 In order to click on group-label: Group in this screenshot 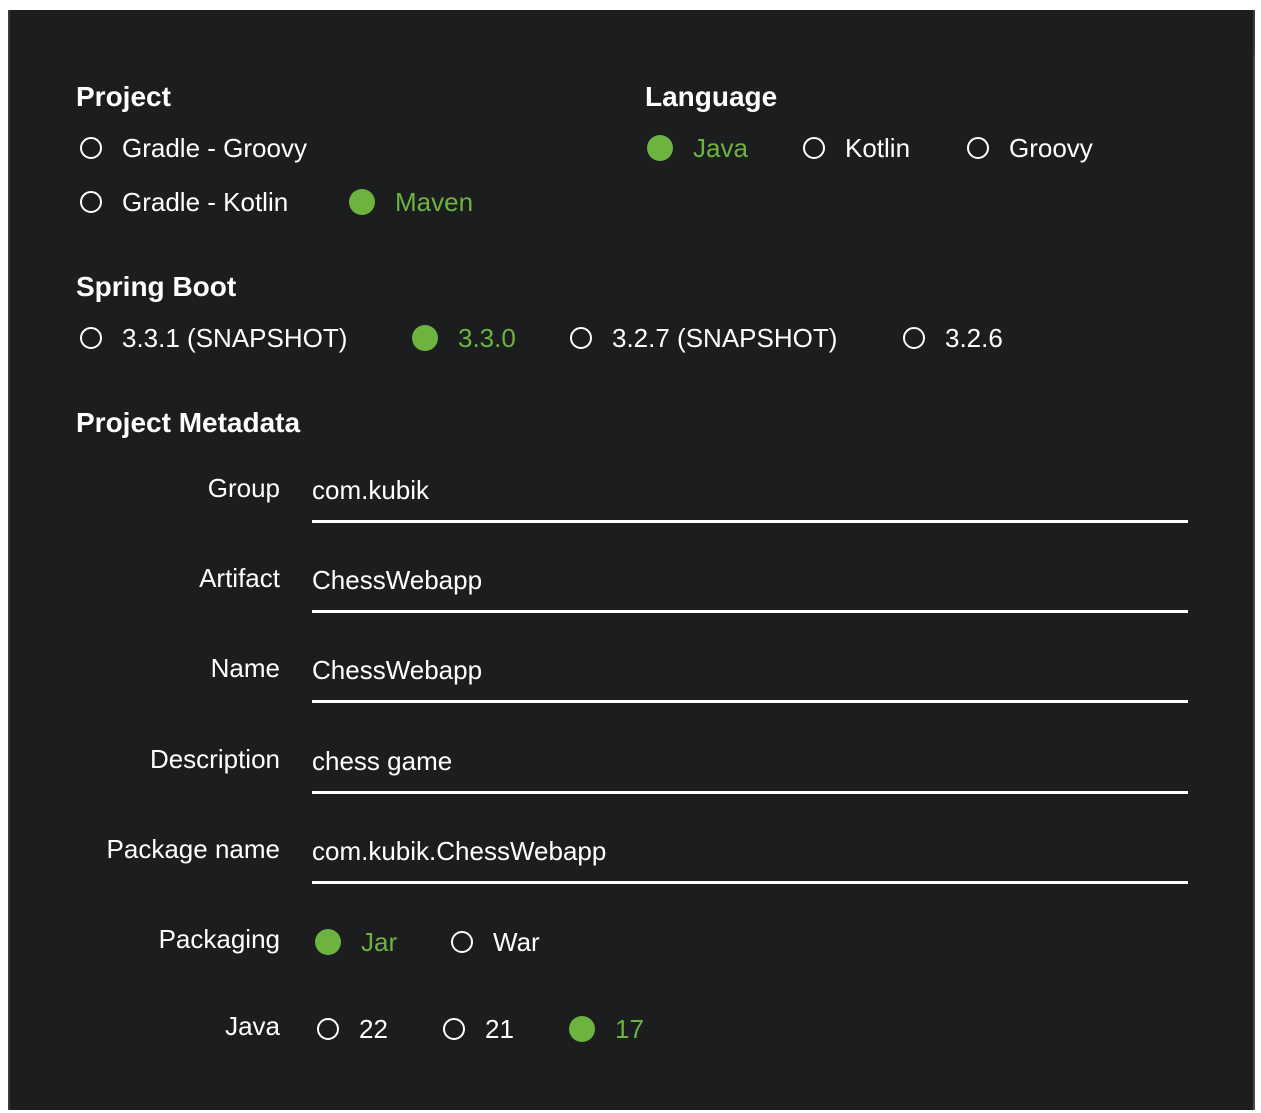, I will do `click(243, 488)`.